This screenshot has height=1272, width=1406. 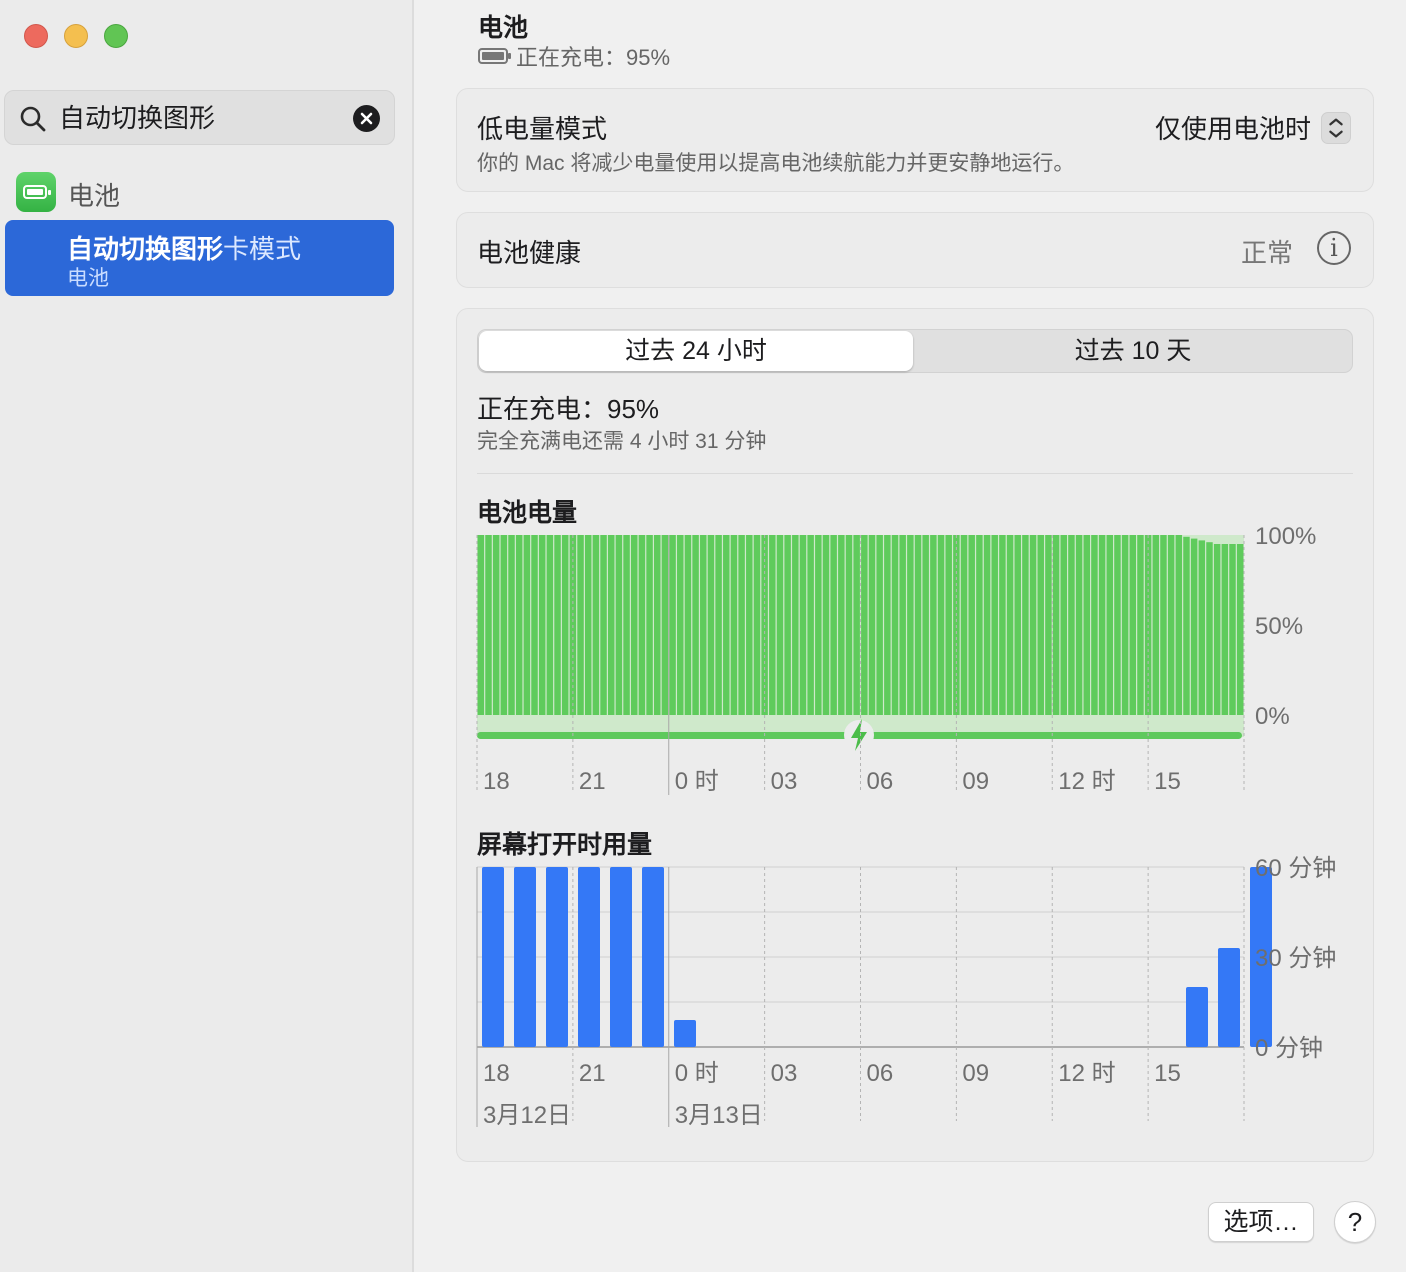 What do you see at coordinates (496, 1073) in the screenshot?
I see `usage-x-tick: 18` at bounding box center [496, 1073].